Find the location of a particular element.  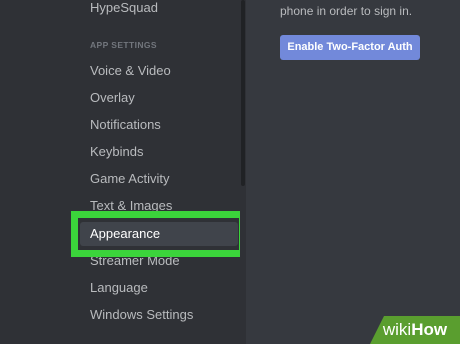

sidebar-item-hypesquad: HypeSquad is located at coordinates (159, 10).